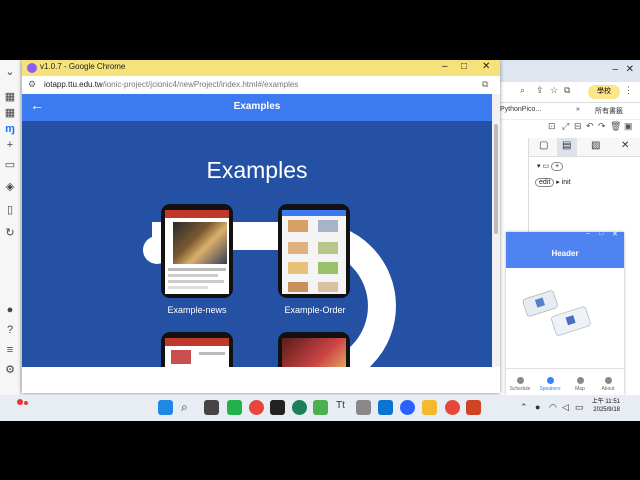  Describe the element at coordinates (10, 129) in the screenshot. I see `ionic-logo-icon: ɱ` at that location.